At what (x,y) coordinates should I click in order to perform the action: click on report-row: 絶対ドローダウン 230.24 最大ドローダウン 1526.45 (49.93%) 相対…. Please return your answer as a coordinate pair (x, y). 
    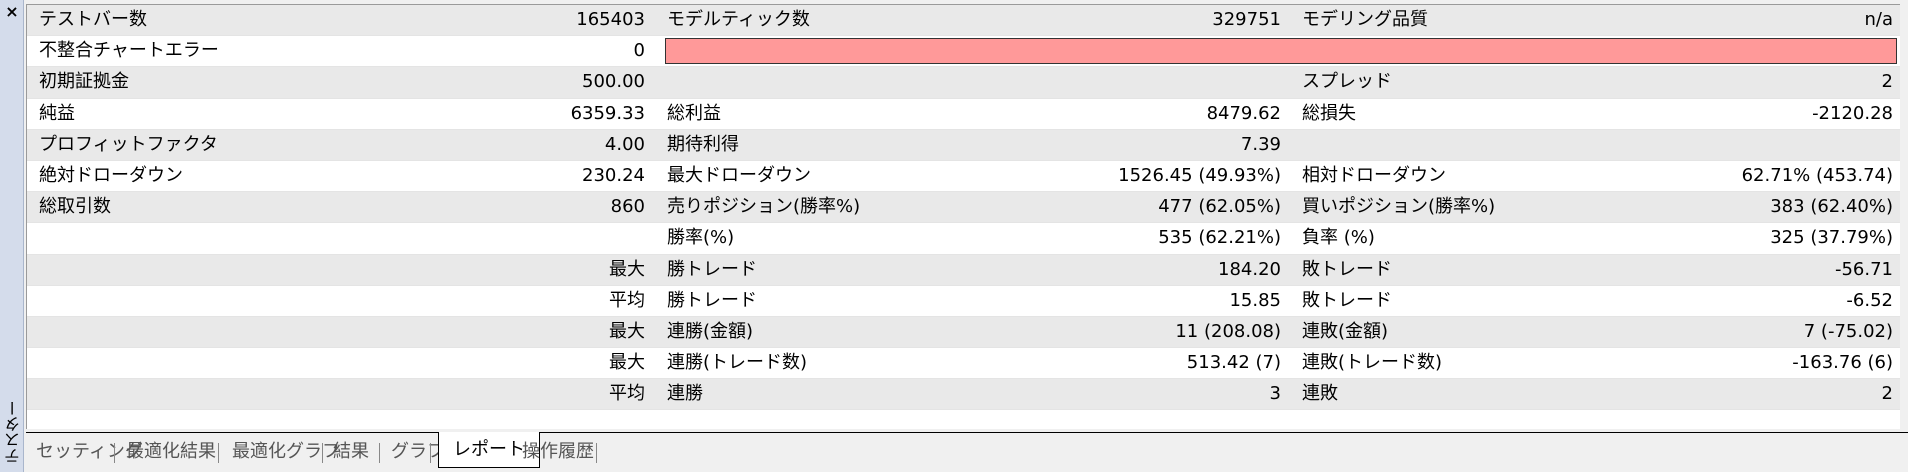
    Looking at the image, I should click on (963, 176).